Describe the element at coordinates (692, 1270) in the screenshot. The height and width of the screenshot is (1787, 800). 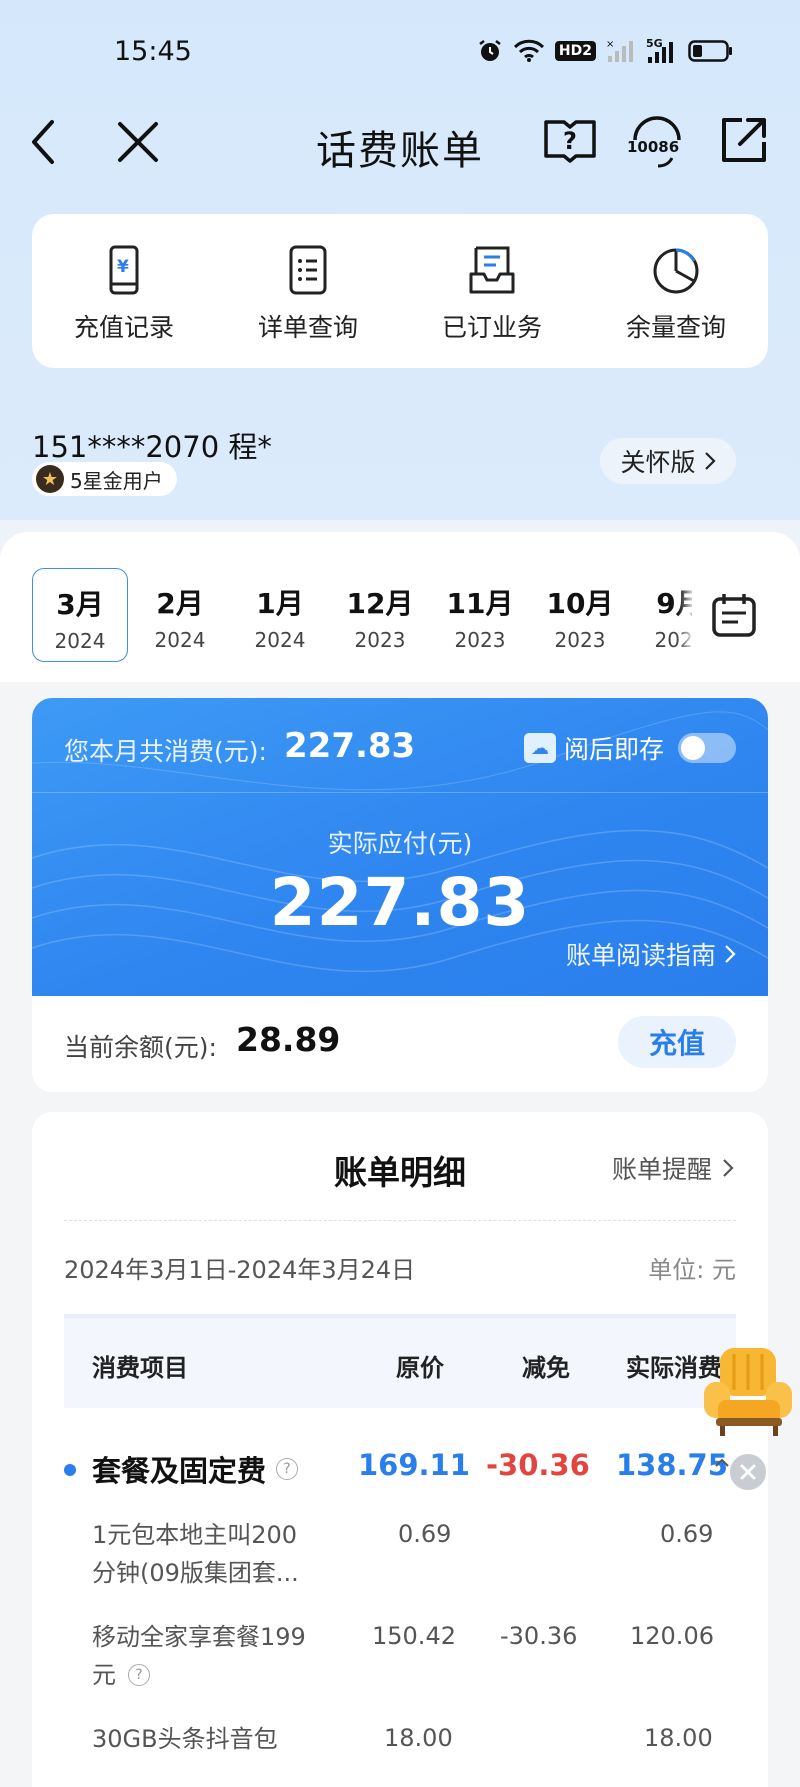
I see `unit-label: 单位: 元` at that location.